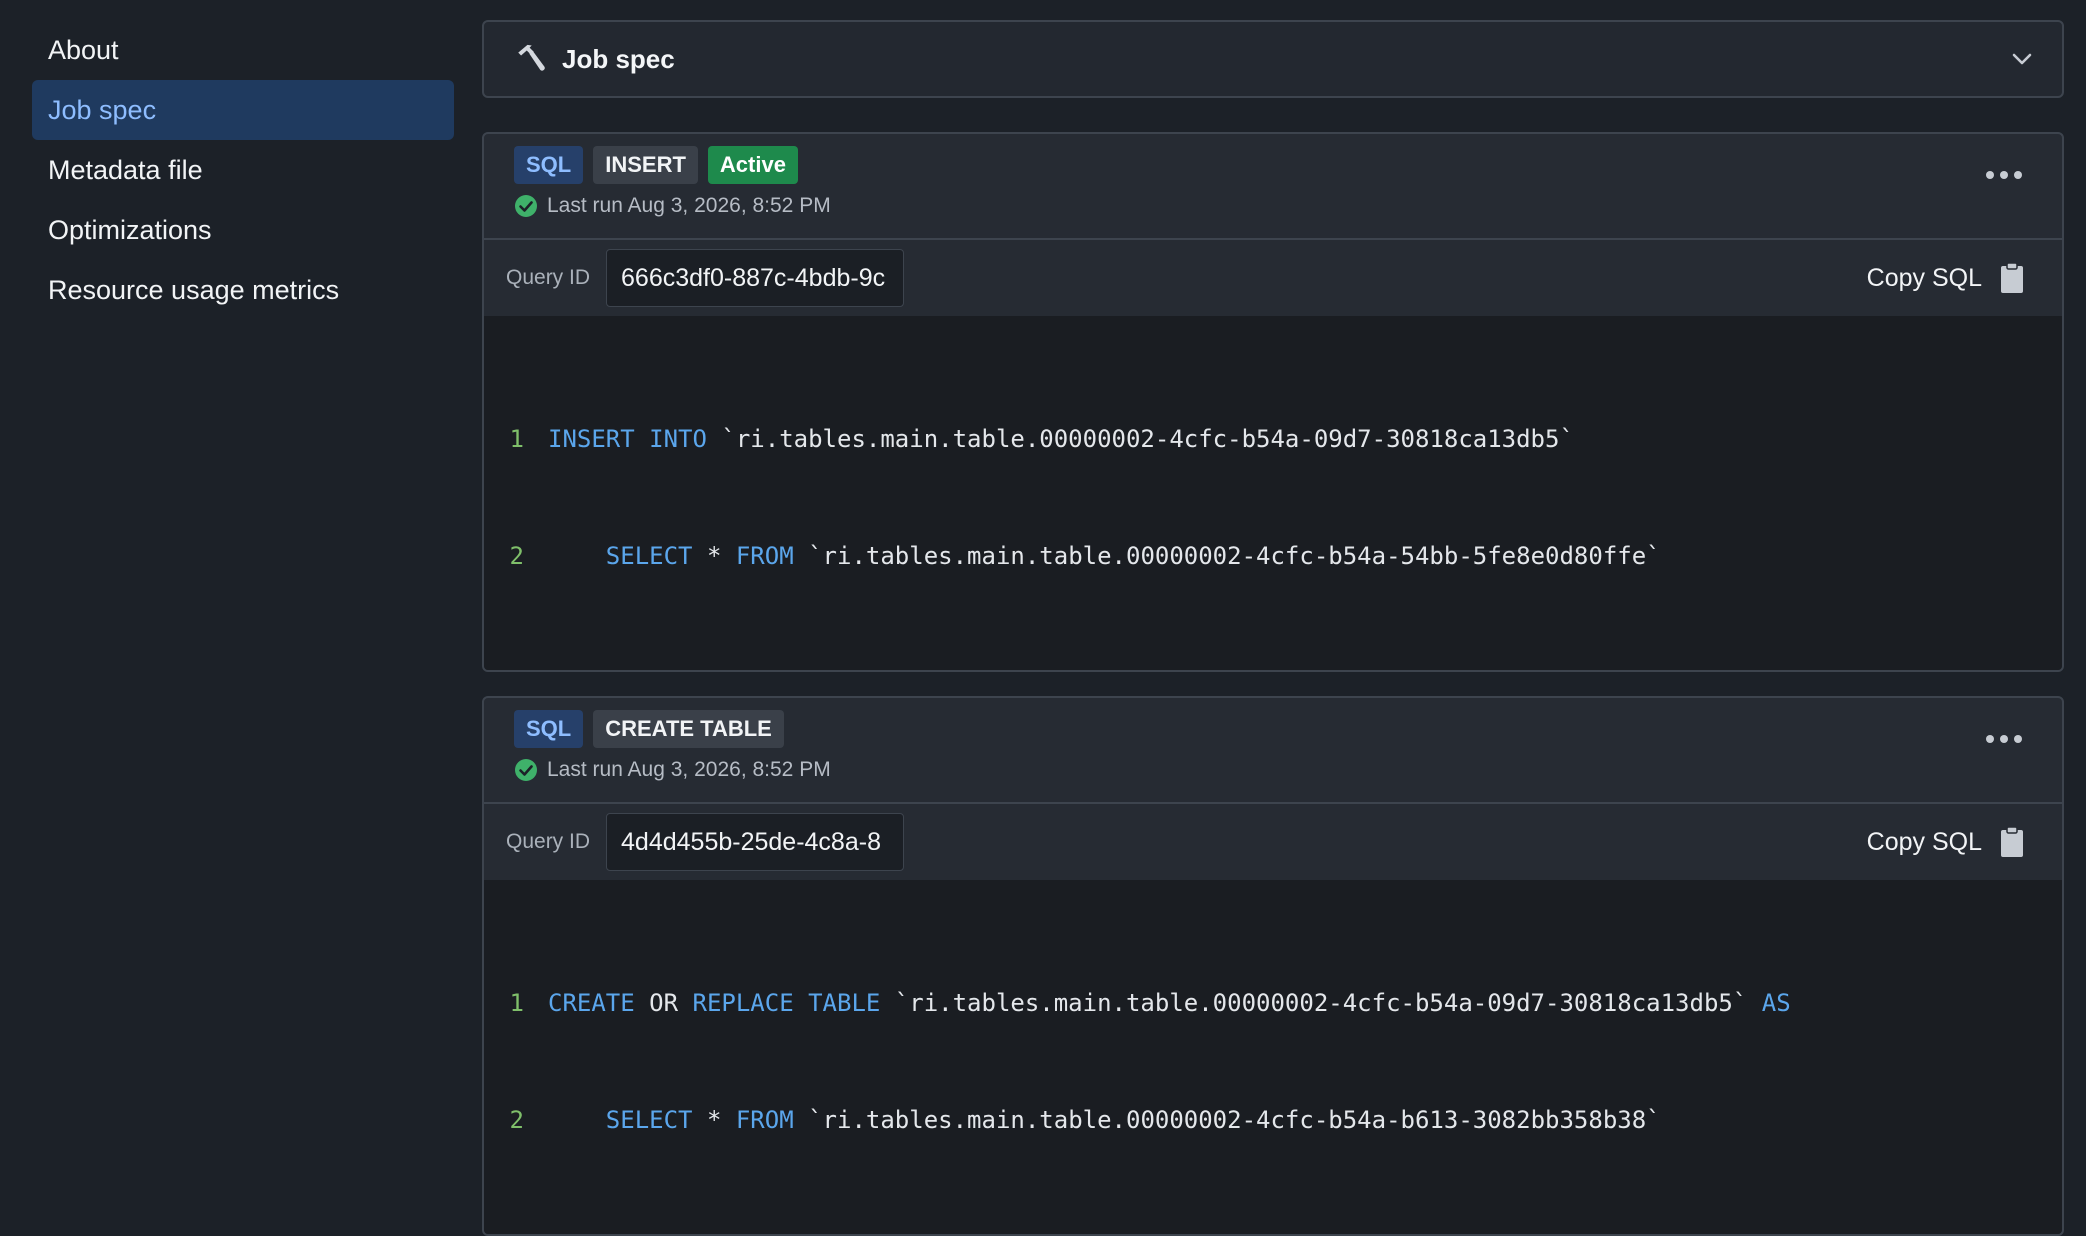 This screenshot has width=2086, height=1236. I want to click on chevron-down-icon, so click(2022, 59).